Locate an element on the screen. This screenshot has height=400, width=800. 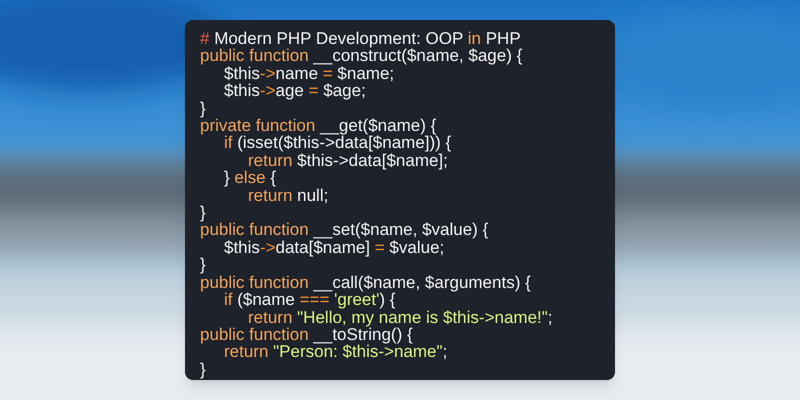
code-line: } else { is located at coordinates (250, 178).